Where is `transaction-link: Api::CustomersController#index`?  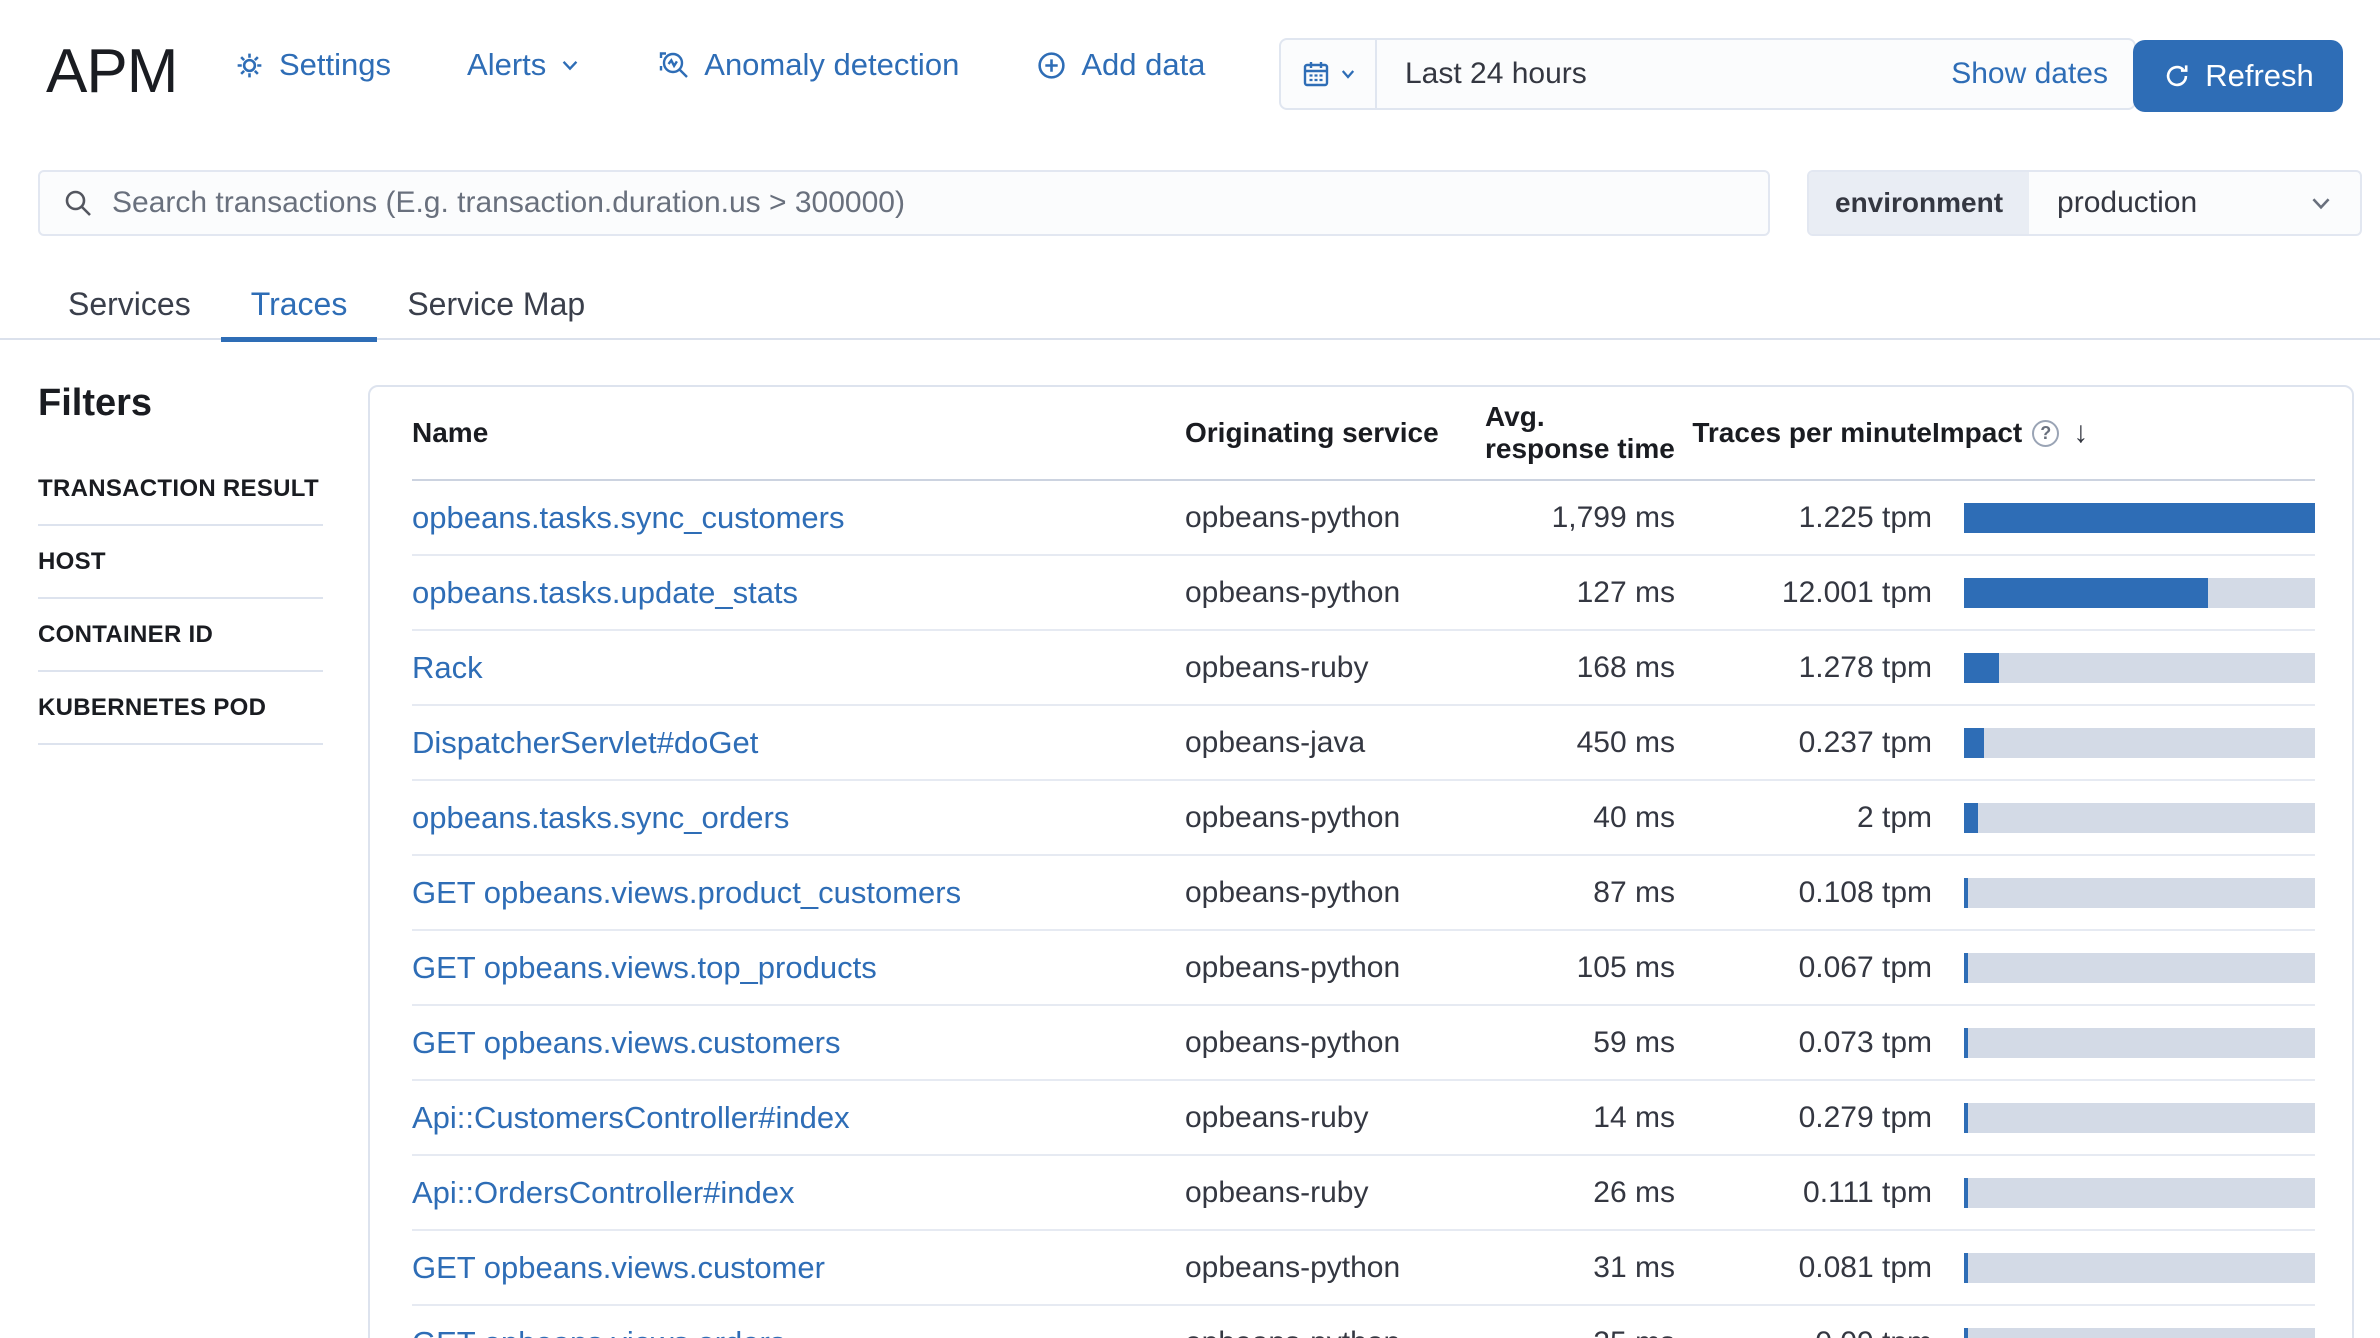 transaction-link: Api::CustomersController#index is located at coordinates (631, 1117).